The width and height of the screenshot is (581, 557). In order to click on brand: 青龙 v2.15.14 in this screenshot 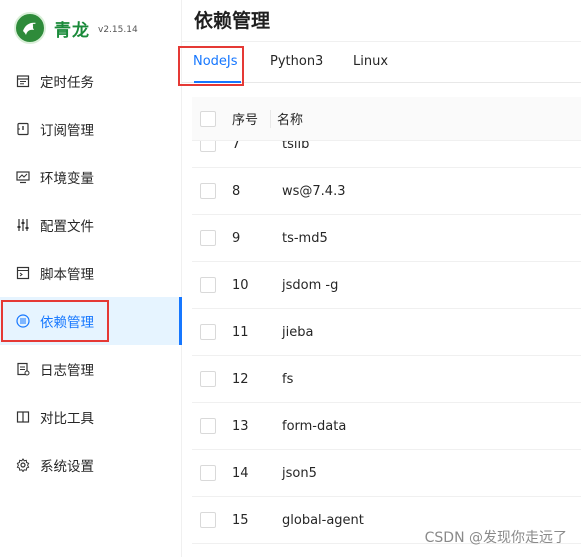, I will do `click(76, 28)`.